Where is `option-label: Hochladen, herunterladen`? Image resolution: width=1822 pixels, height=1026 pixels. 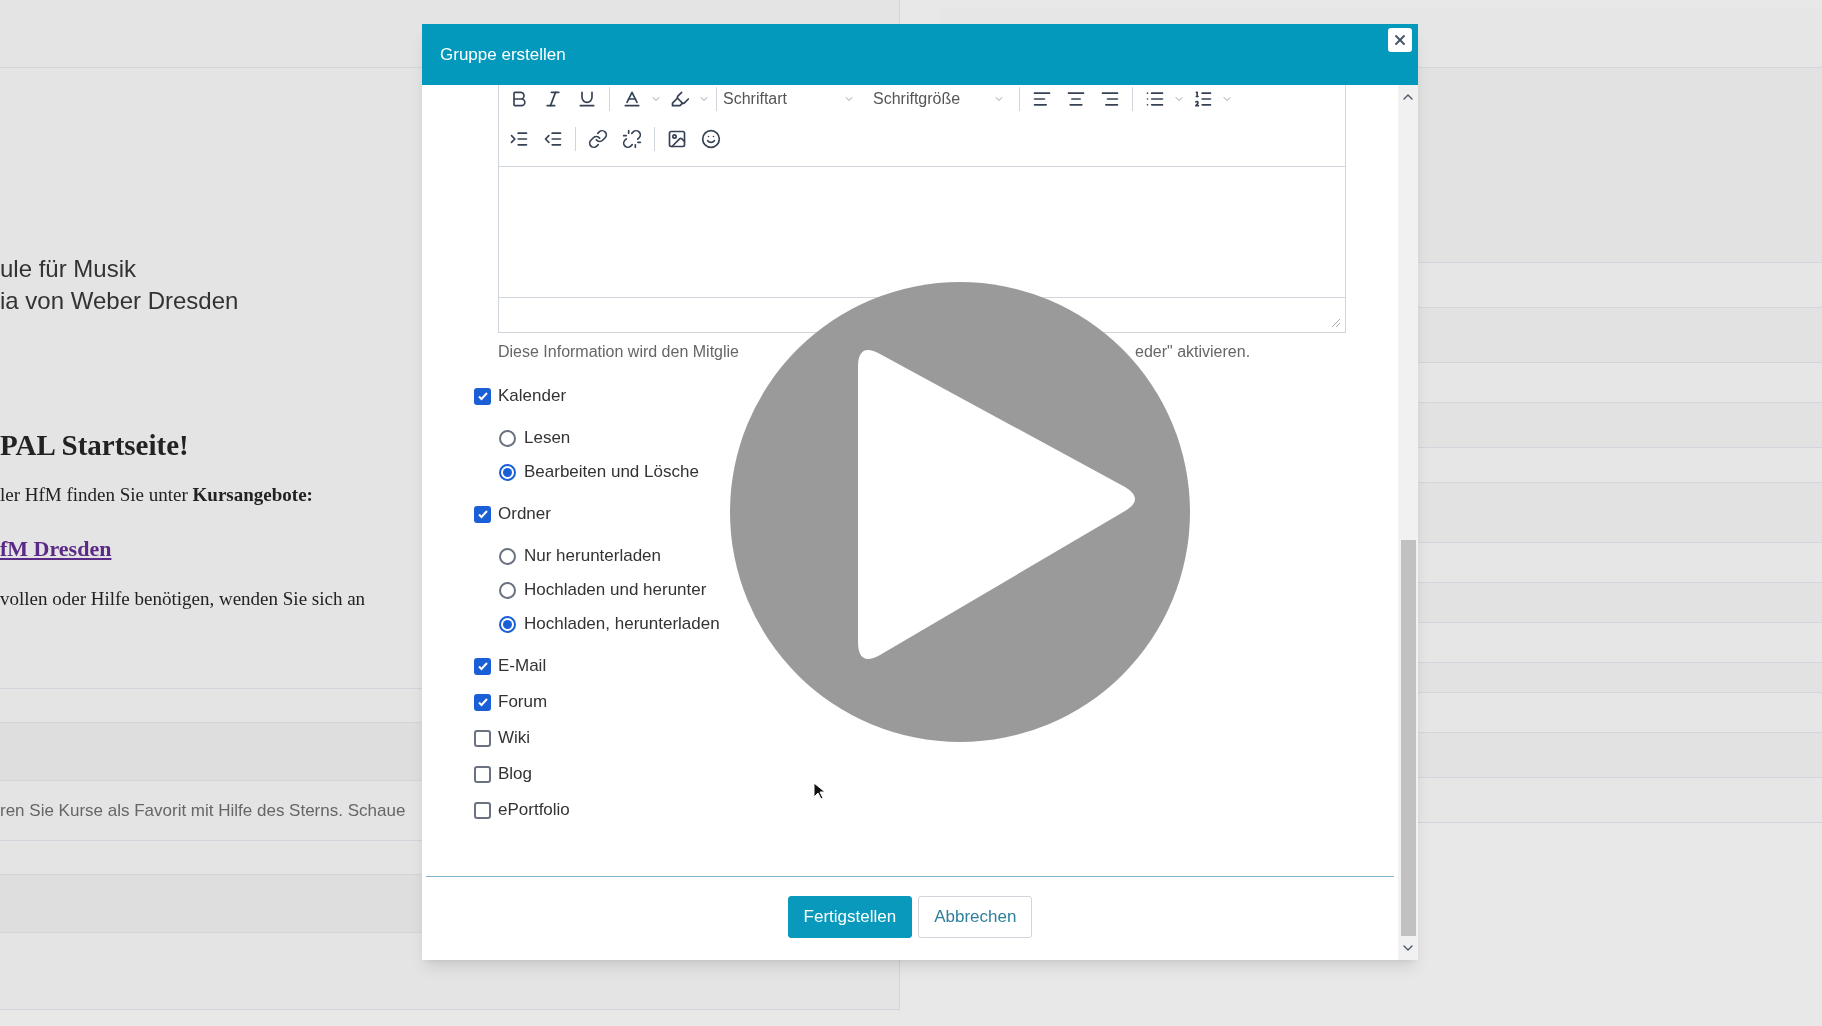 option-label: Hochladen, herunterladen is located at coordinates (622, 624).